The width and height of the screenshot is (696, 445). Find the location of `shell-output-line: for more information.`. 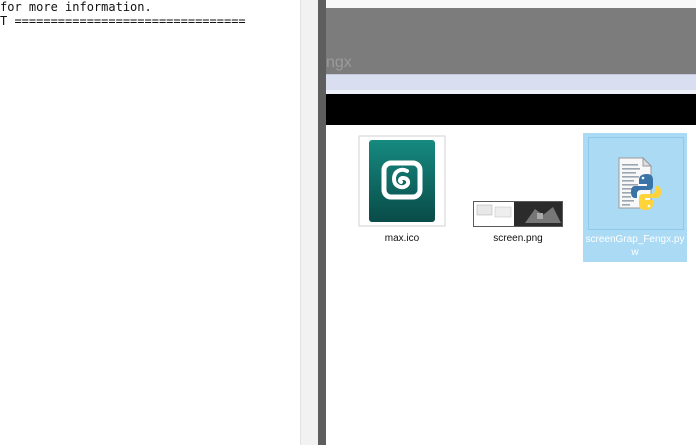

shell-output-line: for more information. is located at coordinates (76, 7).